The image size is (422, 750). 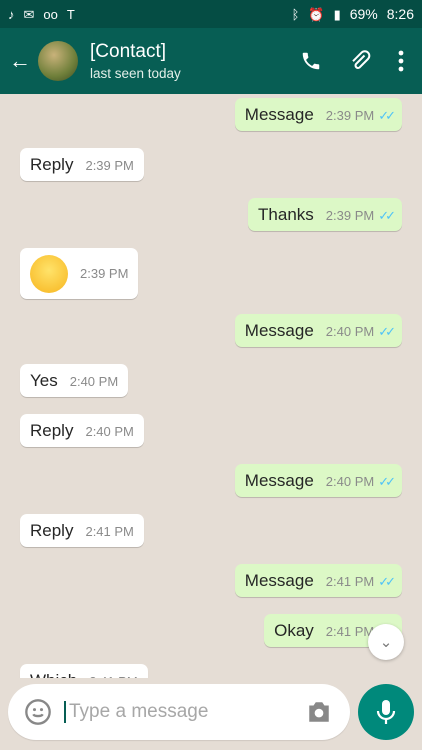 I want to click on composer: Type a message, so click(x=179, y=712).